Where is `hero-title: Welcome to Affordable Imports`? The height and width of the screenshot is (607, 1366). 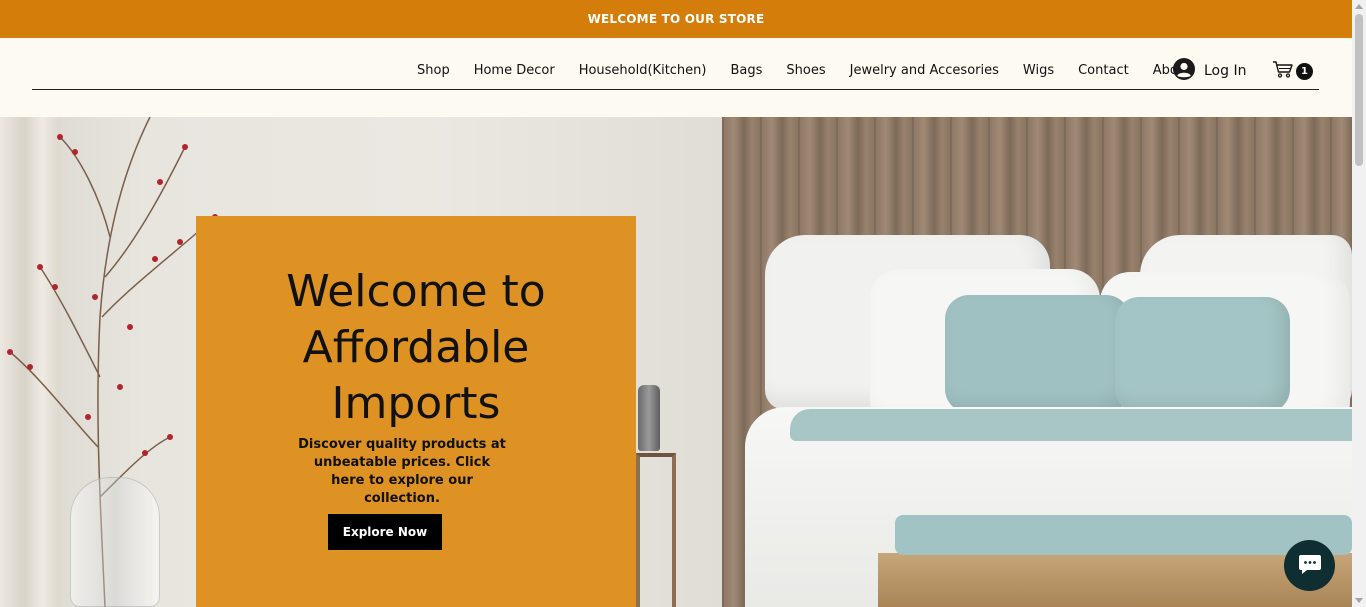
hero-title: Welcome to Affordable Imports is located at coordinates (416, 347).